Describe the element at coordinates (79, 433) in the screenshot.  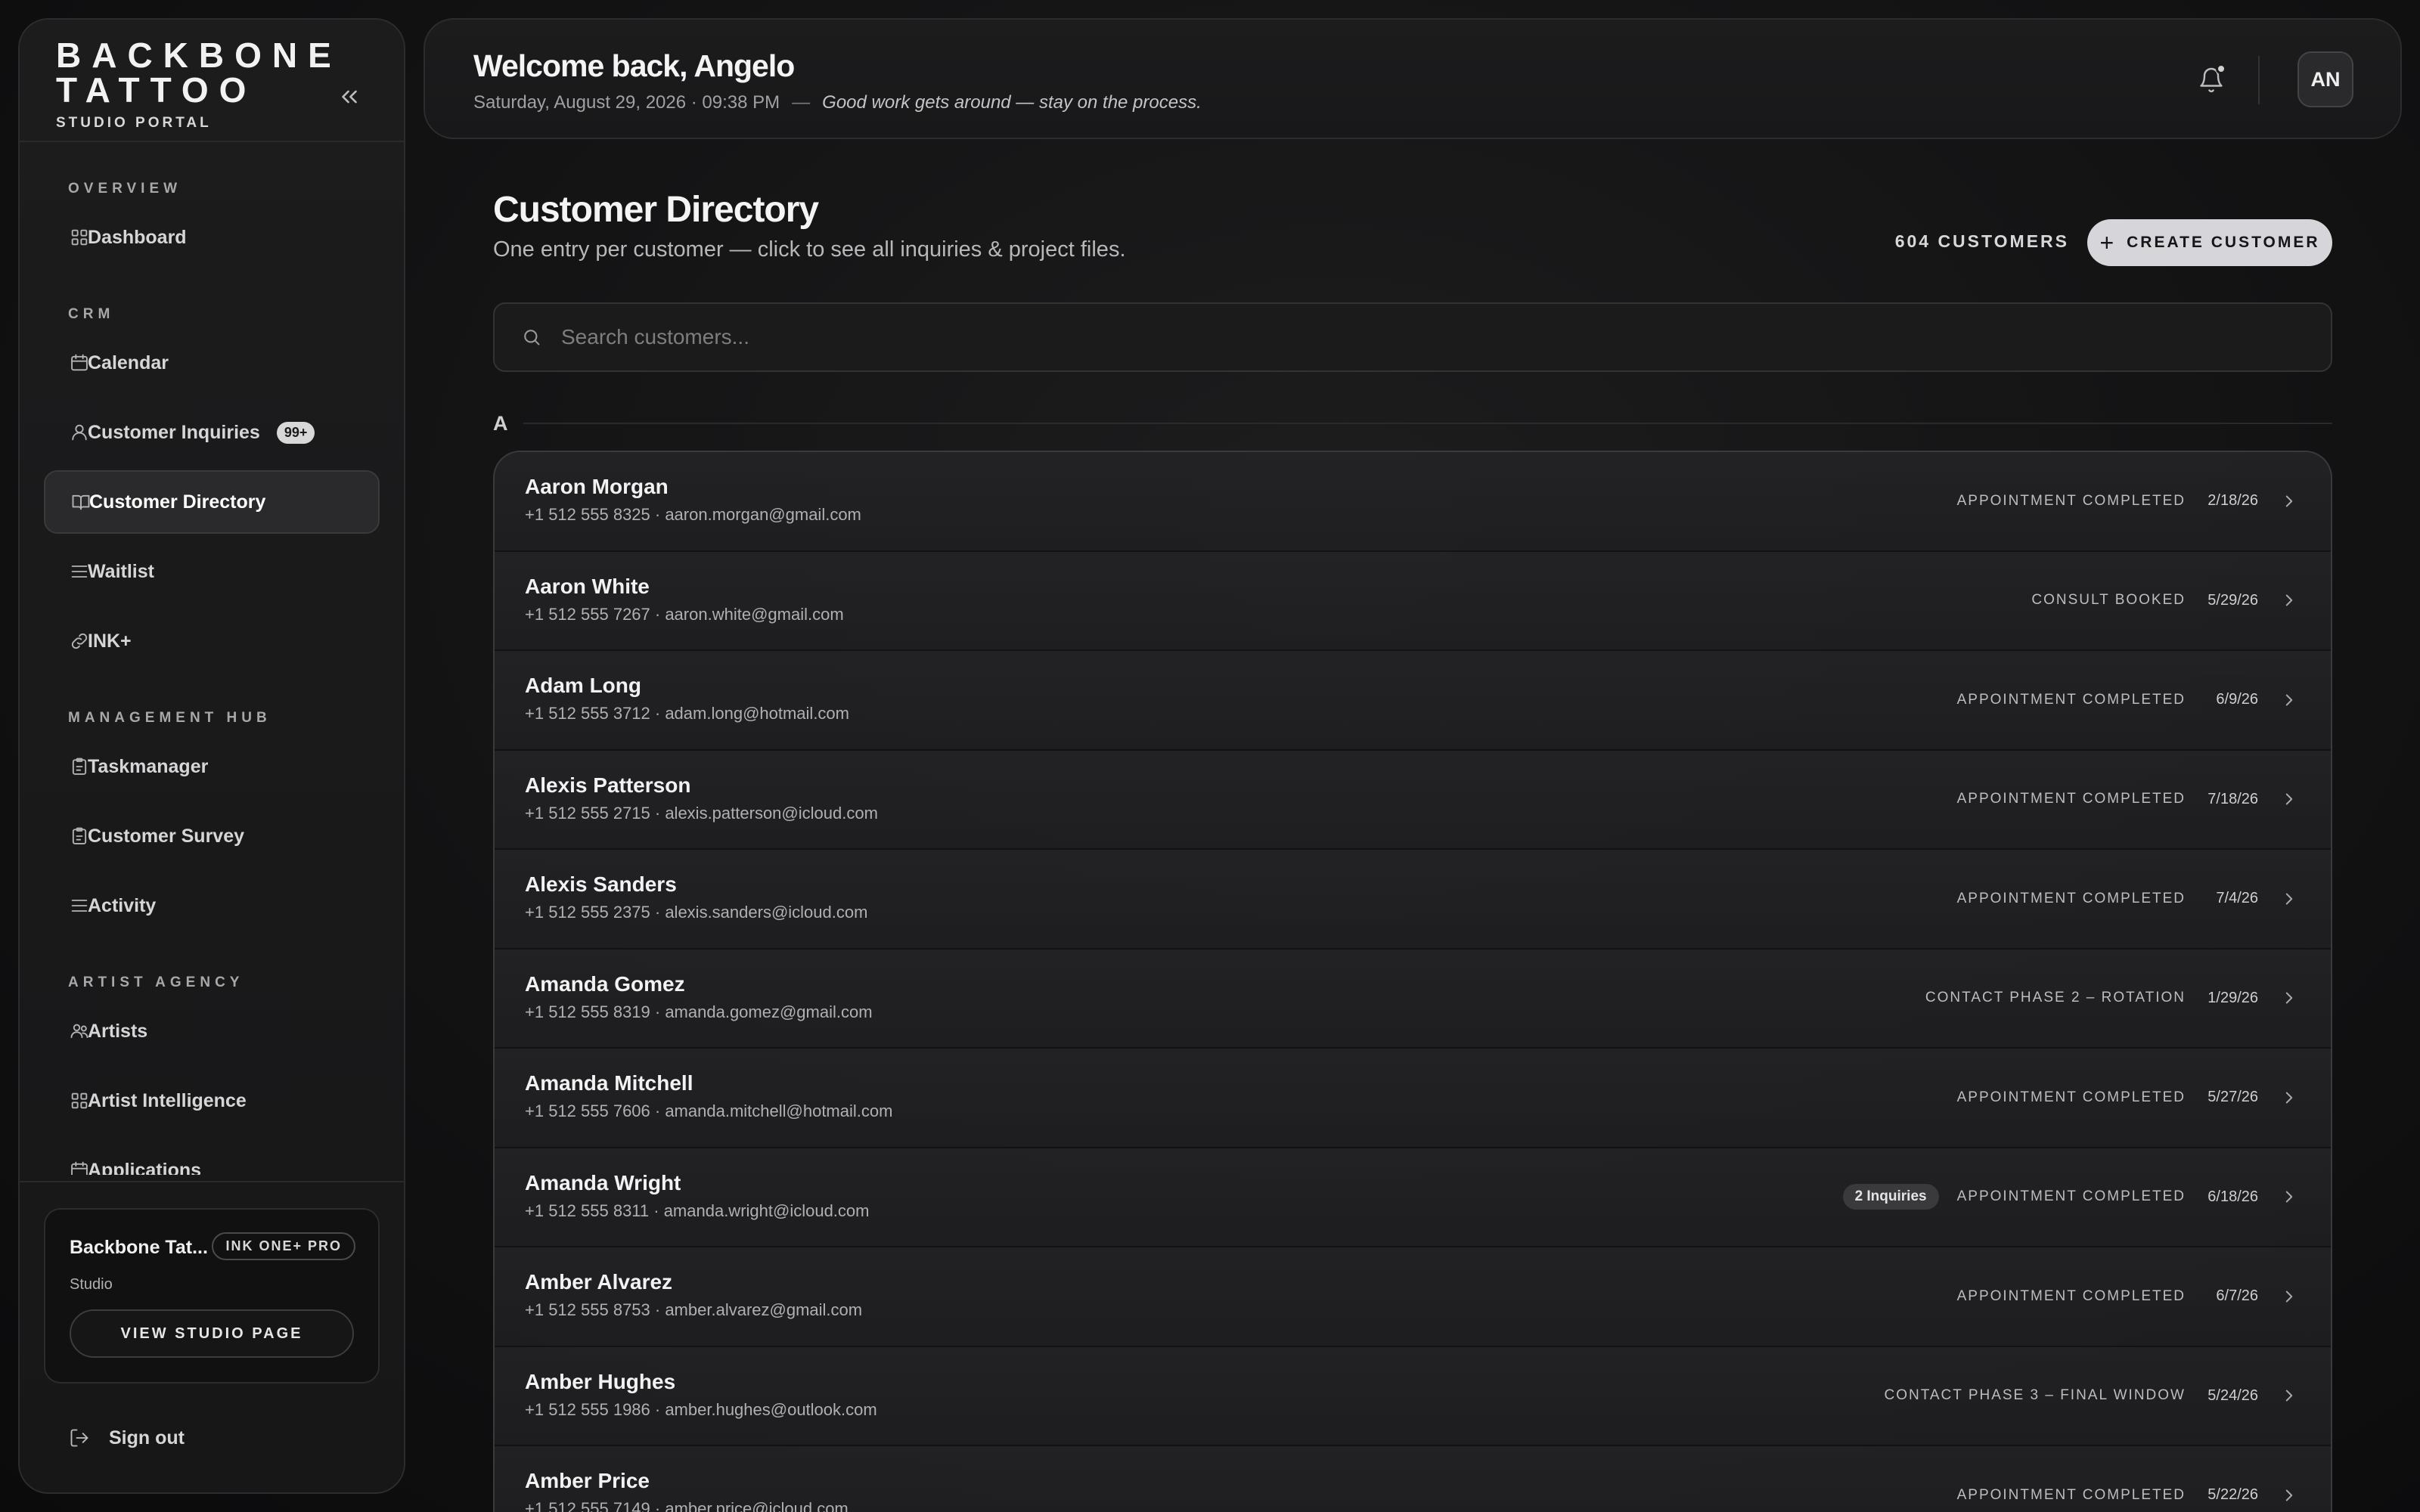
I see `user-icon` at that location.